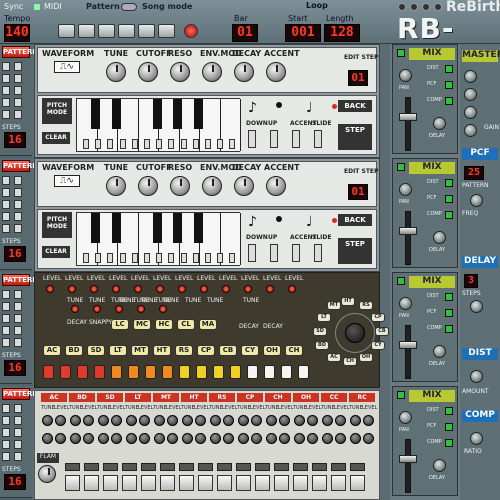 This screenshot has height=500, width=500. I want to click on master-knob, so click(470, 130).